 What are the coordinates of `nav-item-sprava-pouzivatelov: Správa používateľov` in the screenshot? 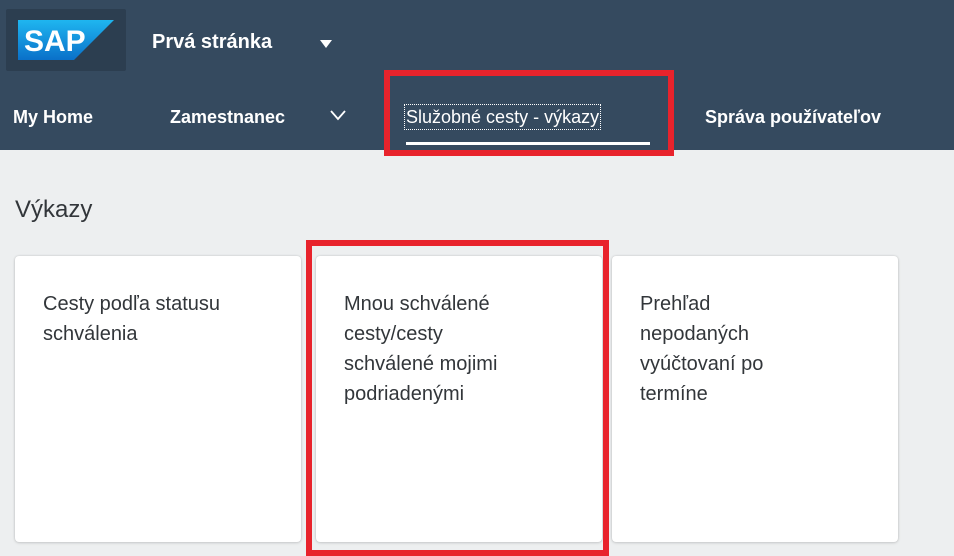 It's located at (793, 117).